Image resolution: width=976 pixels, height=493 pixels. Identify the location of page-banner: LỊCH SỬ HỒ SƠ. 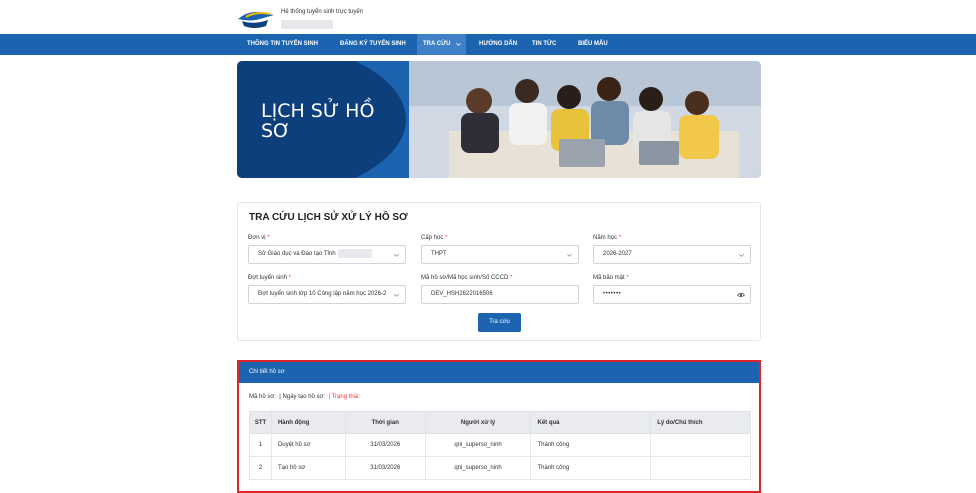
(499, 119).